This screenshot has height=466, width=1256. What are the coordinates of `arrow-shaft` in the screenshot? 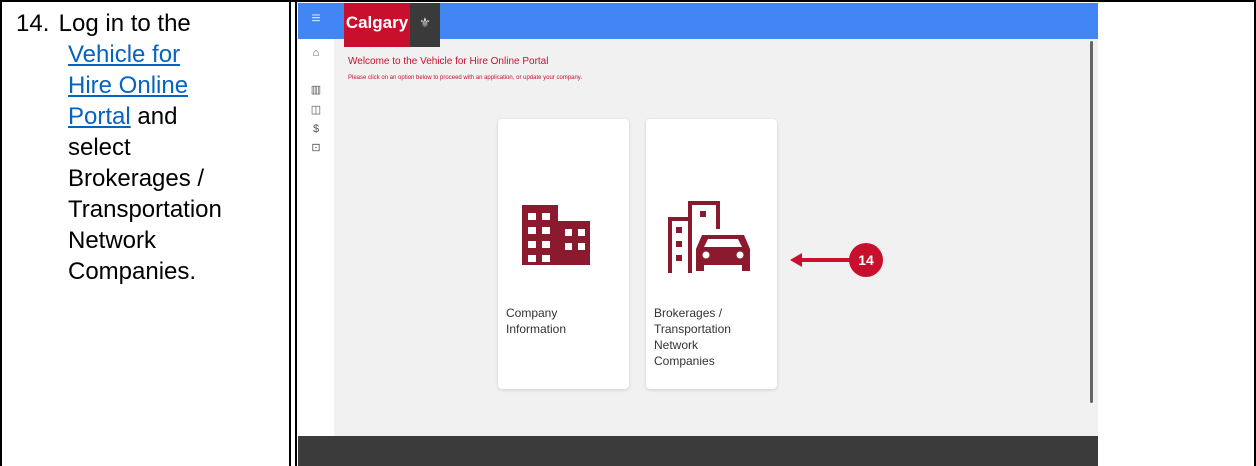 It's located at (825, 260).